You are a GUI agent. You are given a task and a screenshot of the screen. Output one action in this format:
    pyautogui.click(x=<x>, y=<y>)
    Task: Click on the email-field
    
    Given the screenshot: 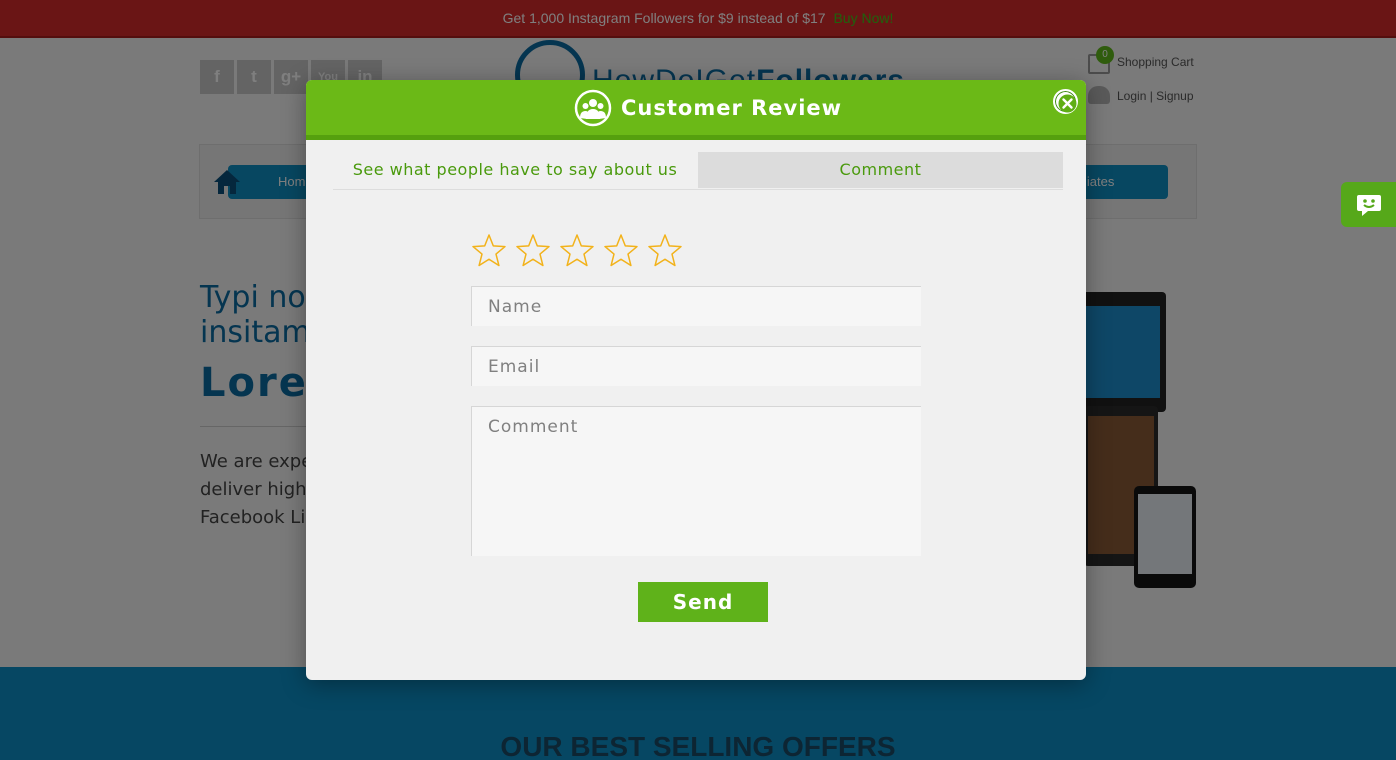 What is the action you would take?
    pyautogui.click(x=696, y=366)
    